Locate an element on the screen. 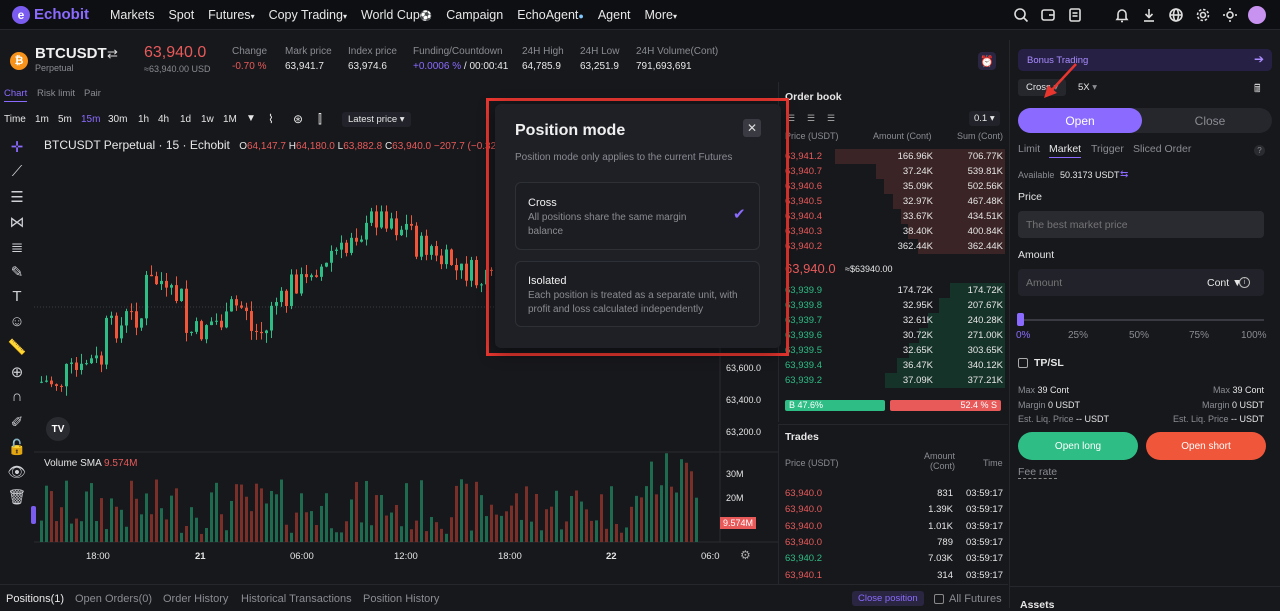  search-icon is located at coordinates (1020, 15).